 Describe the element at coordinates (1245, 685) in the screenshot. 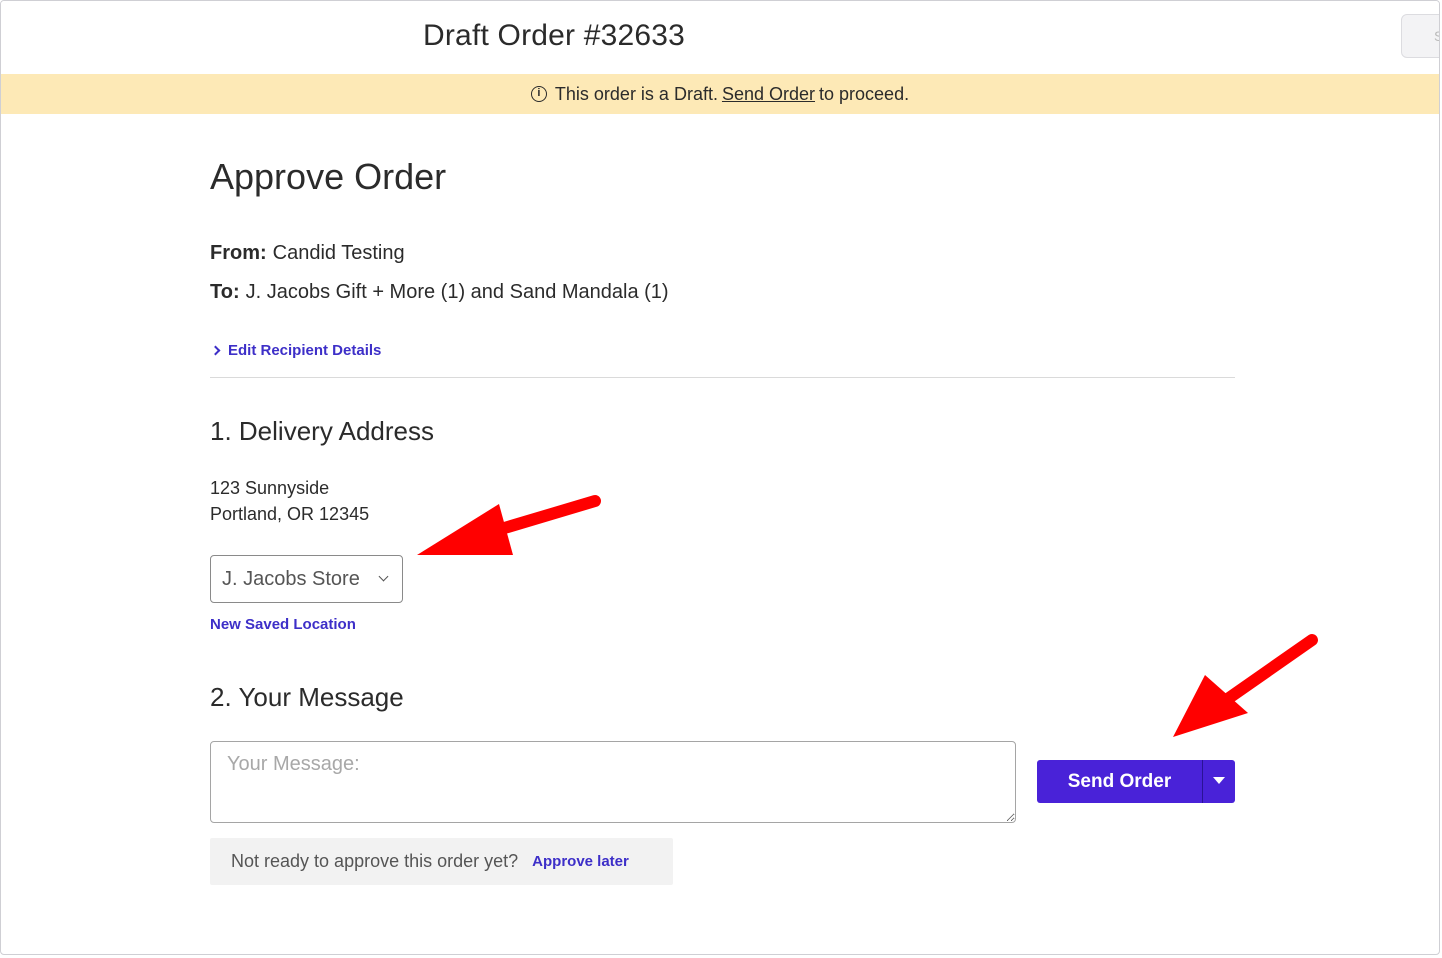

I see `arrow-to-send-order-icon` at that location.